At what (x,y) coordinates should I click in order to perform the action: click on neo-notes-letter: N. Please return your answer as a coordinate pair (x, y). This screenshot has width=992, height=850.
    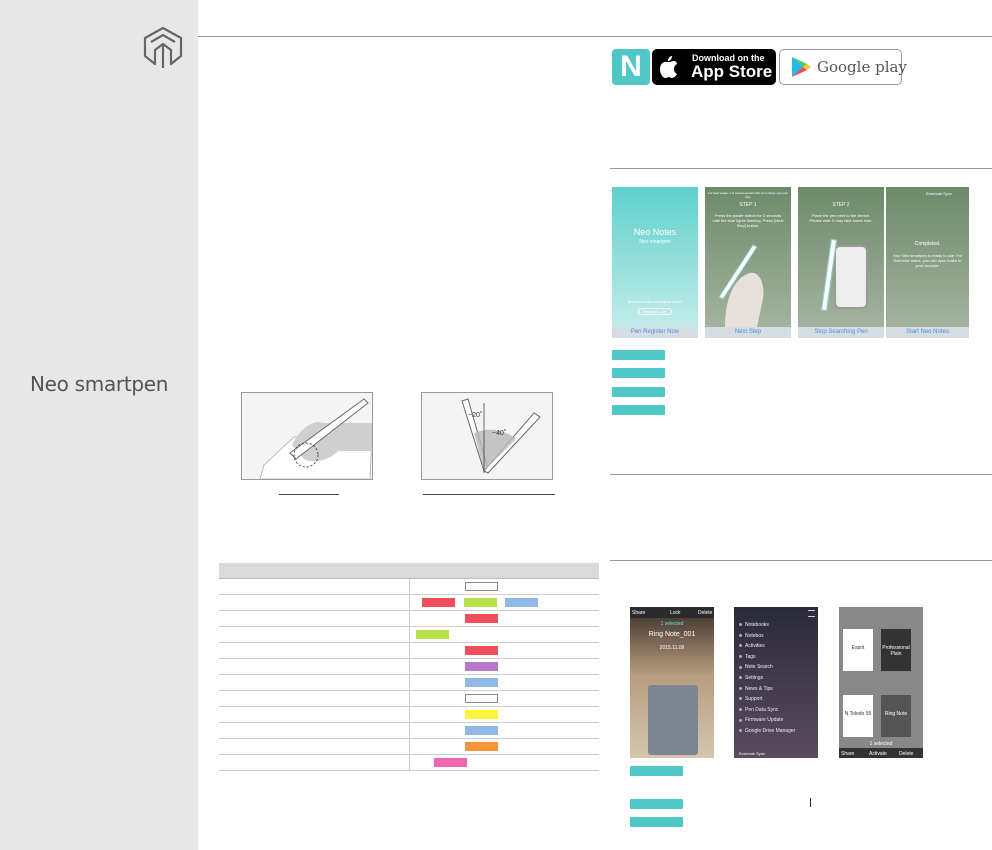
    Looking at the image, I should click on (631, 66).